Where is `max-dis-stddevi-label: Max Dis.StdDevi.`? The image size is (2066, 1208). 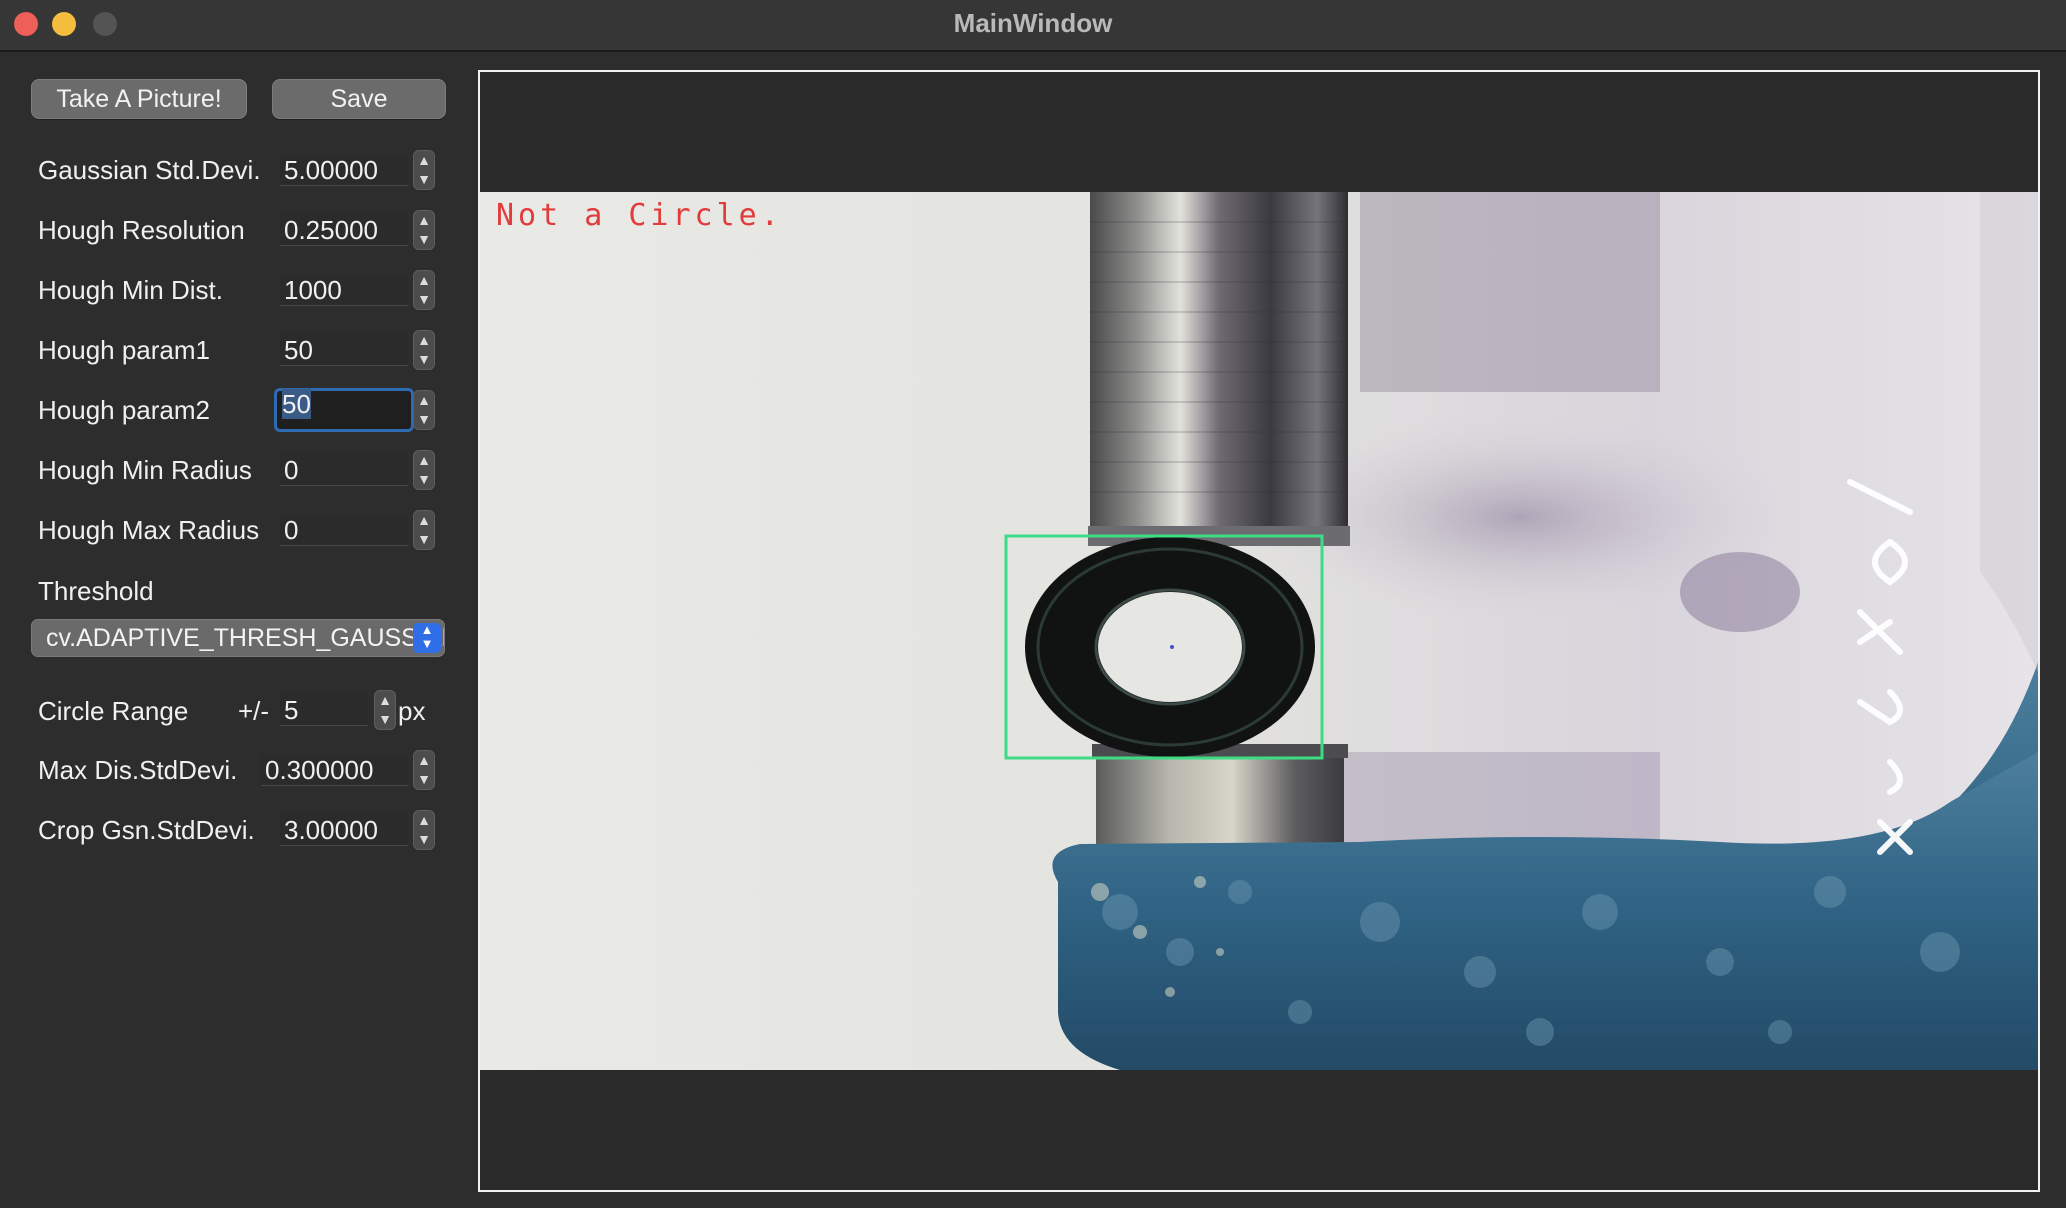 max-dis-stddevi-label: Max Dis.StdDevi. is located at coordinates (138, 770).